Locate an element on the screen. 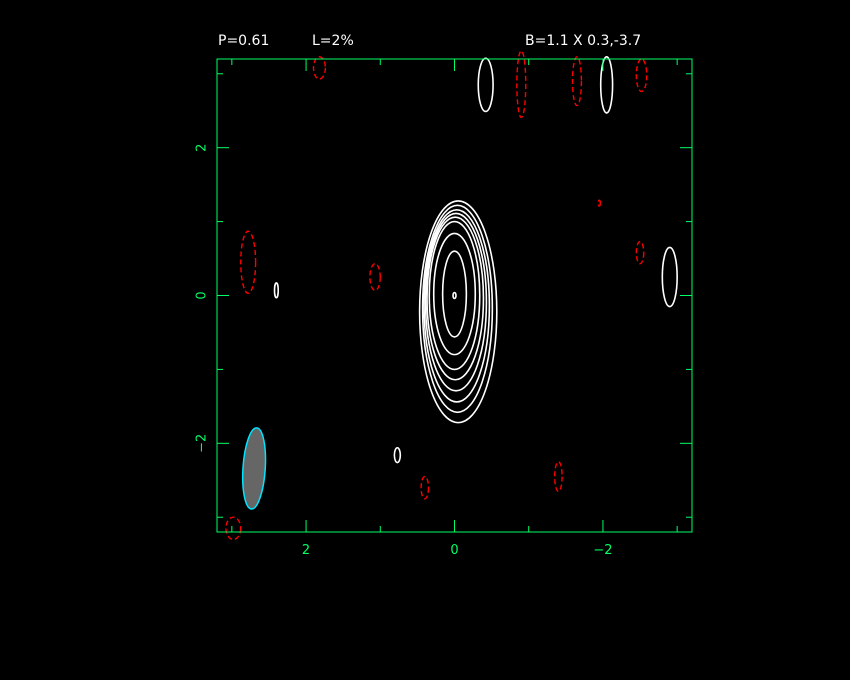 This screenshot has width=850, height=680. x-tick-label: 0 is located at coordinates (454, 550).